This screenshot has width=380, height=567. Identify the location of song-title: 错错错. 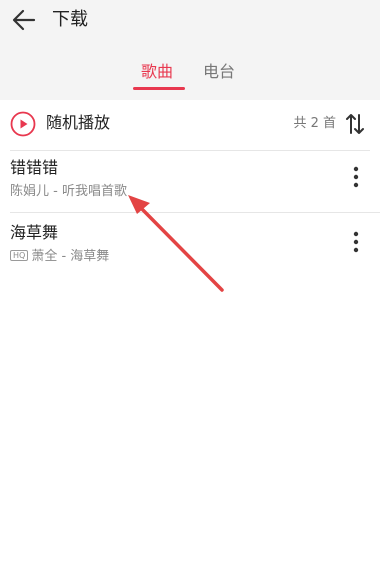
(34, 167).